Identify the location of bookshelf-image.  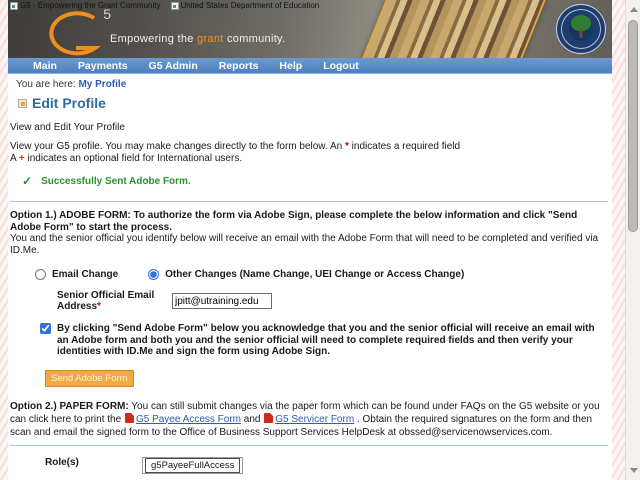
(454, 29).